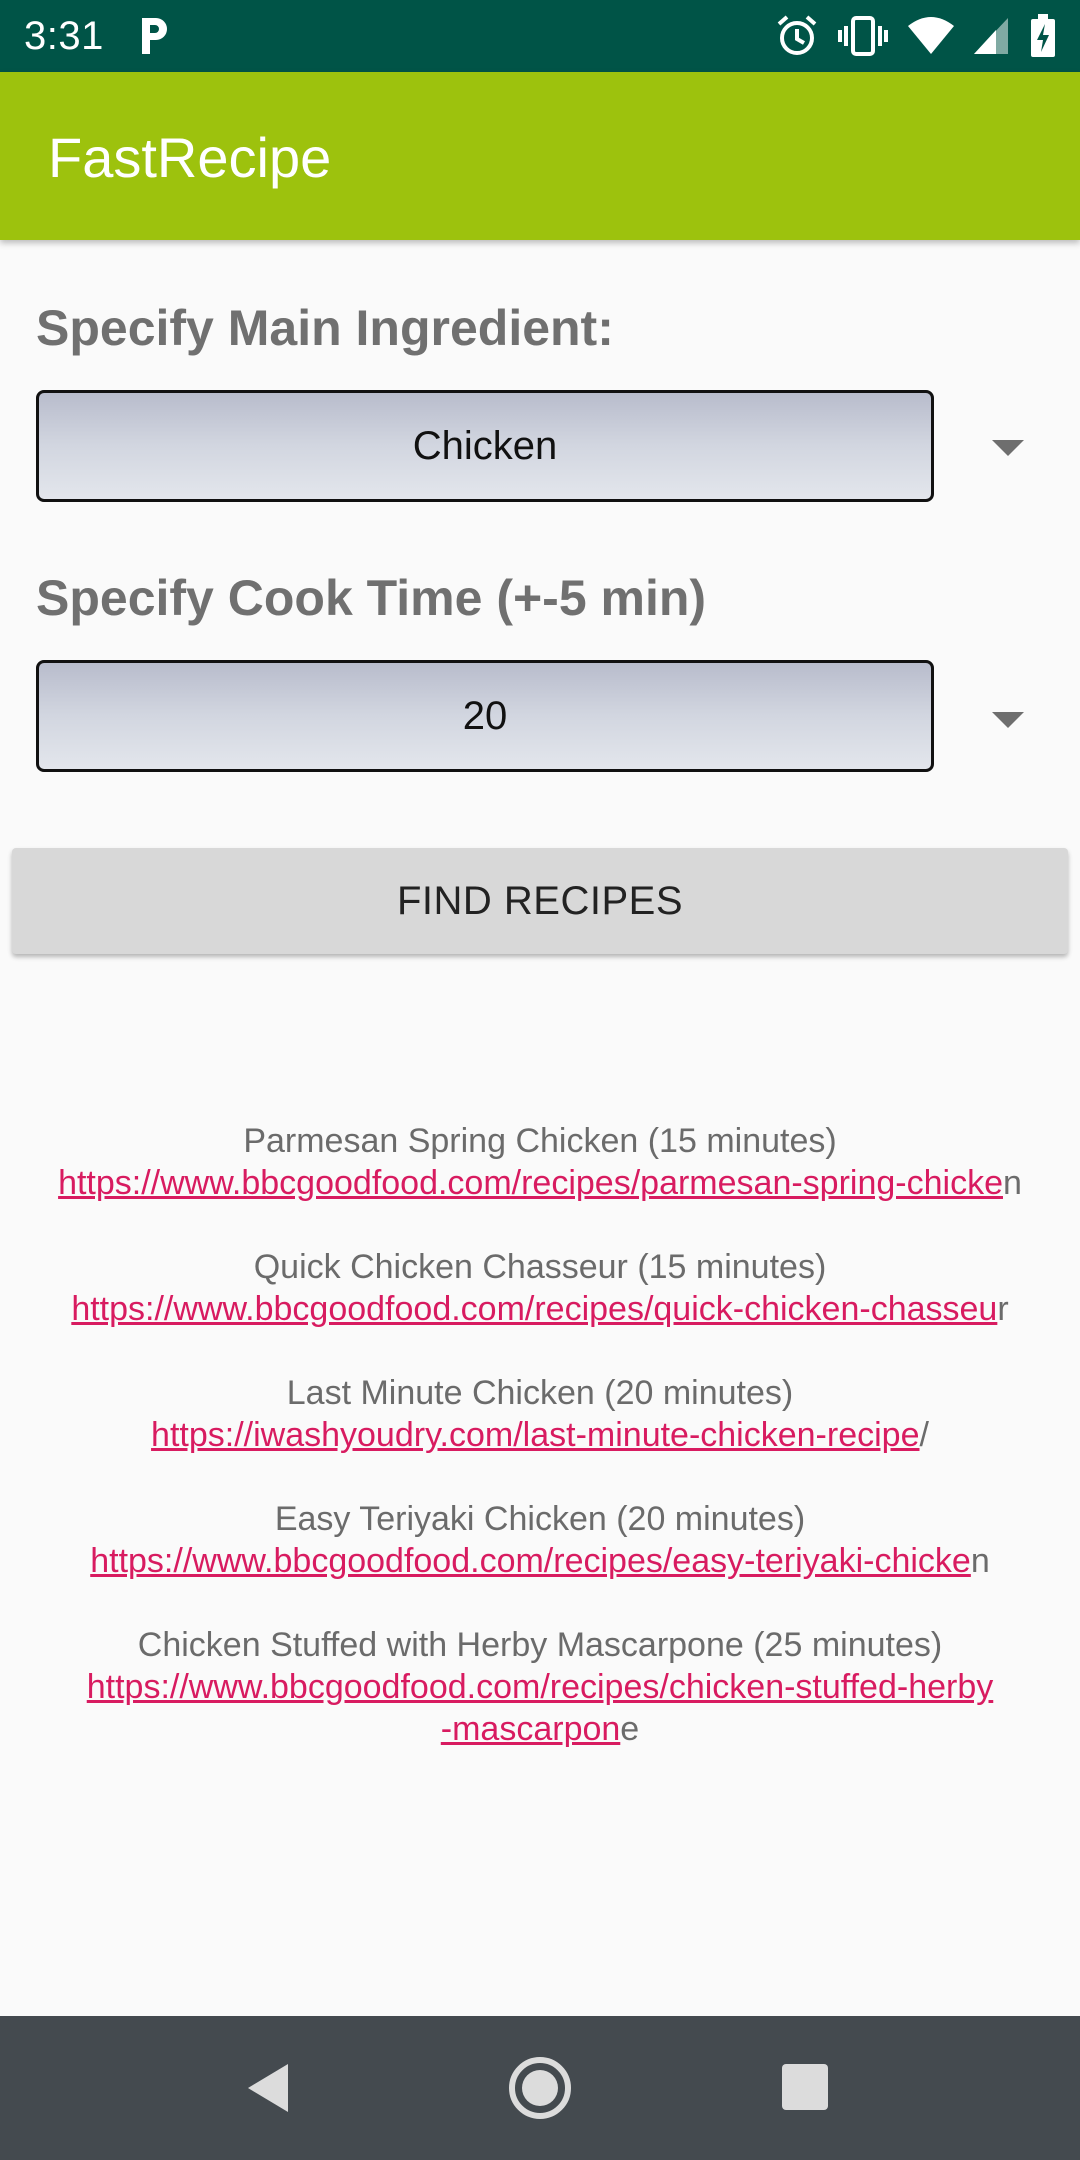 This screenshot has width=1080, height=2160. I want to click on result-title: Last Minute Chicken (20 minutes), so click(540, 1393).